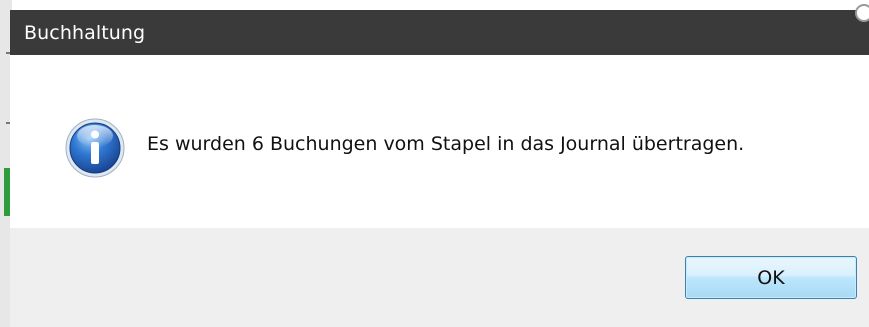 The width and height of the screenshot is (869, 327). I want to click on close-icon, so click(862, 13).